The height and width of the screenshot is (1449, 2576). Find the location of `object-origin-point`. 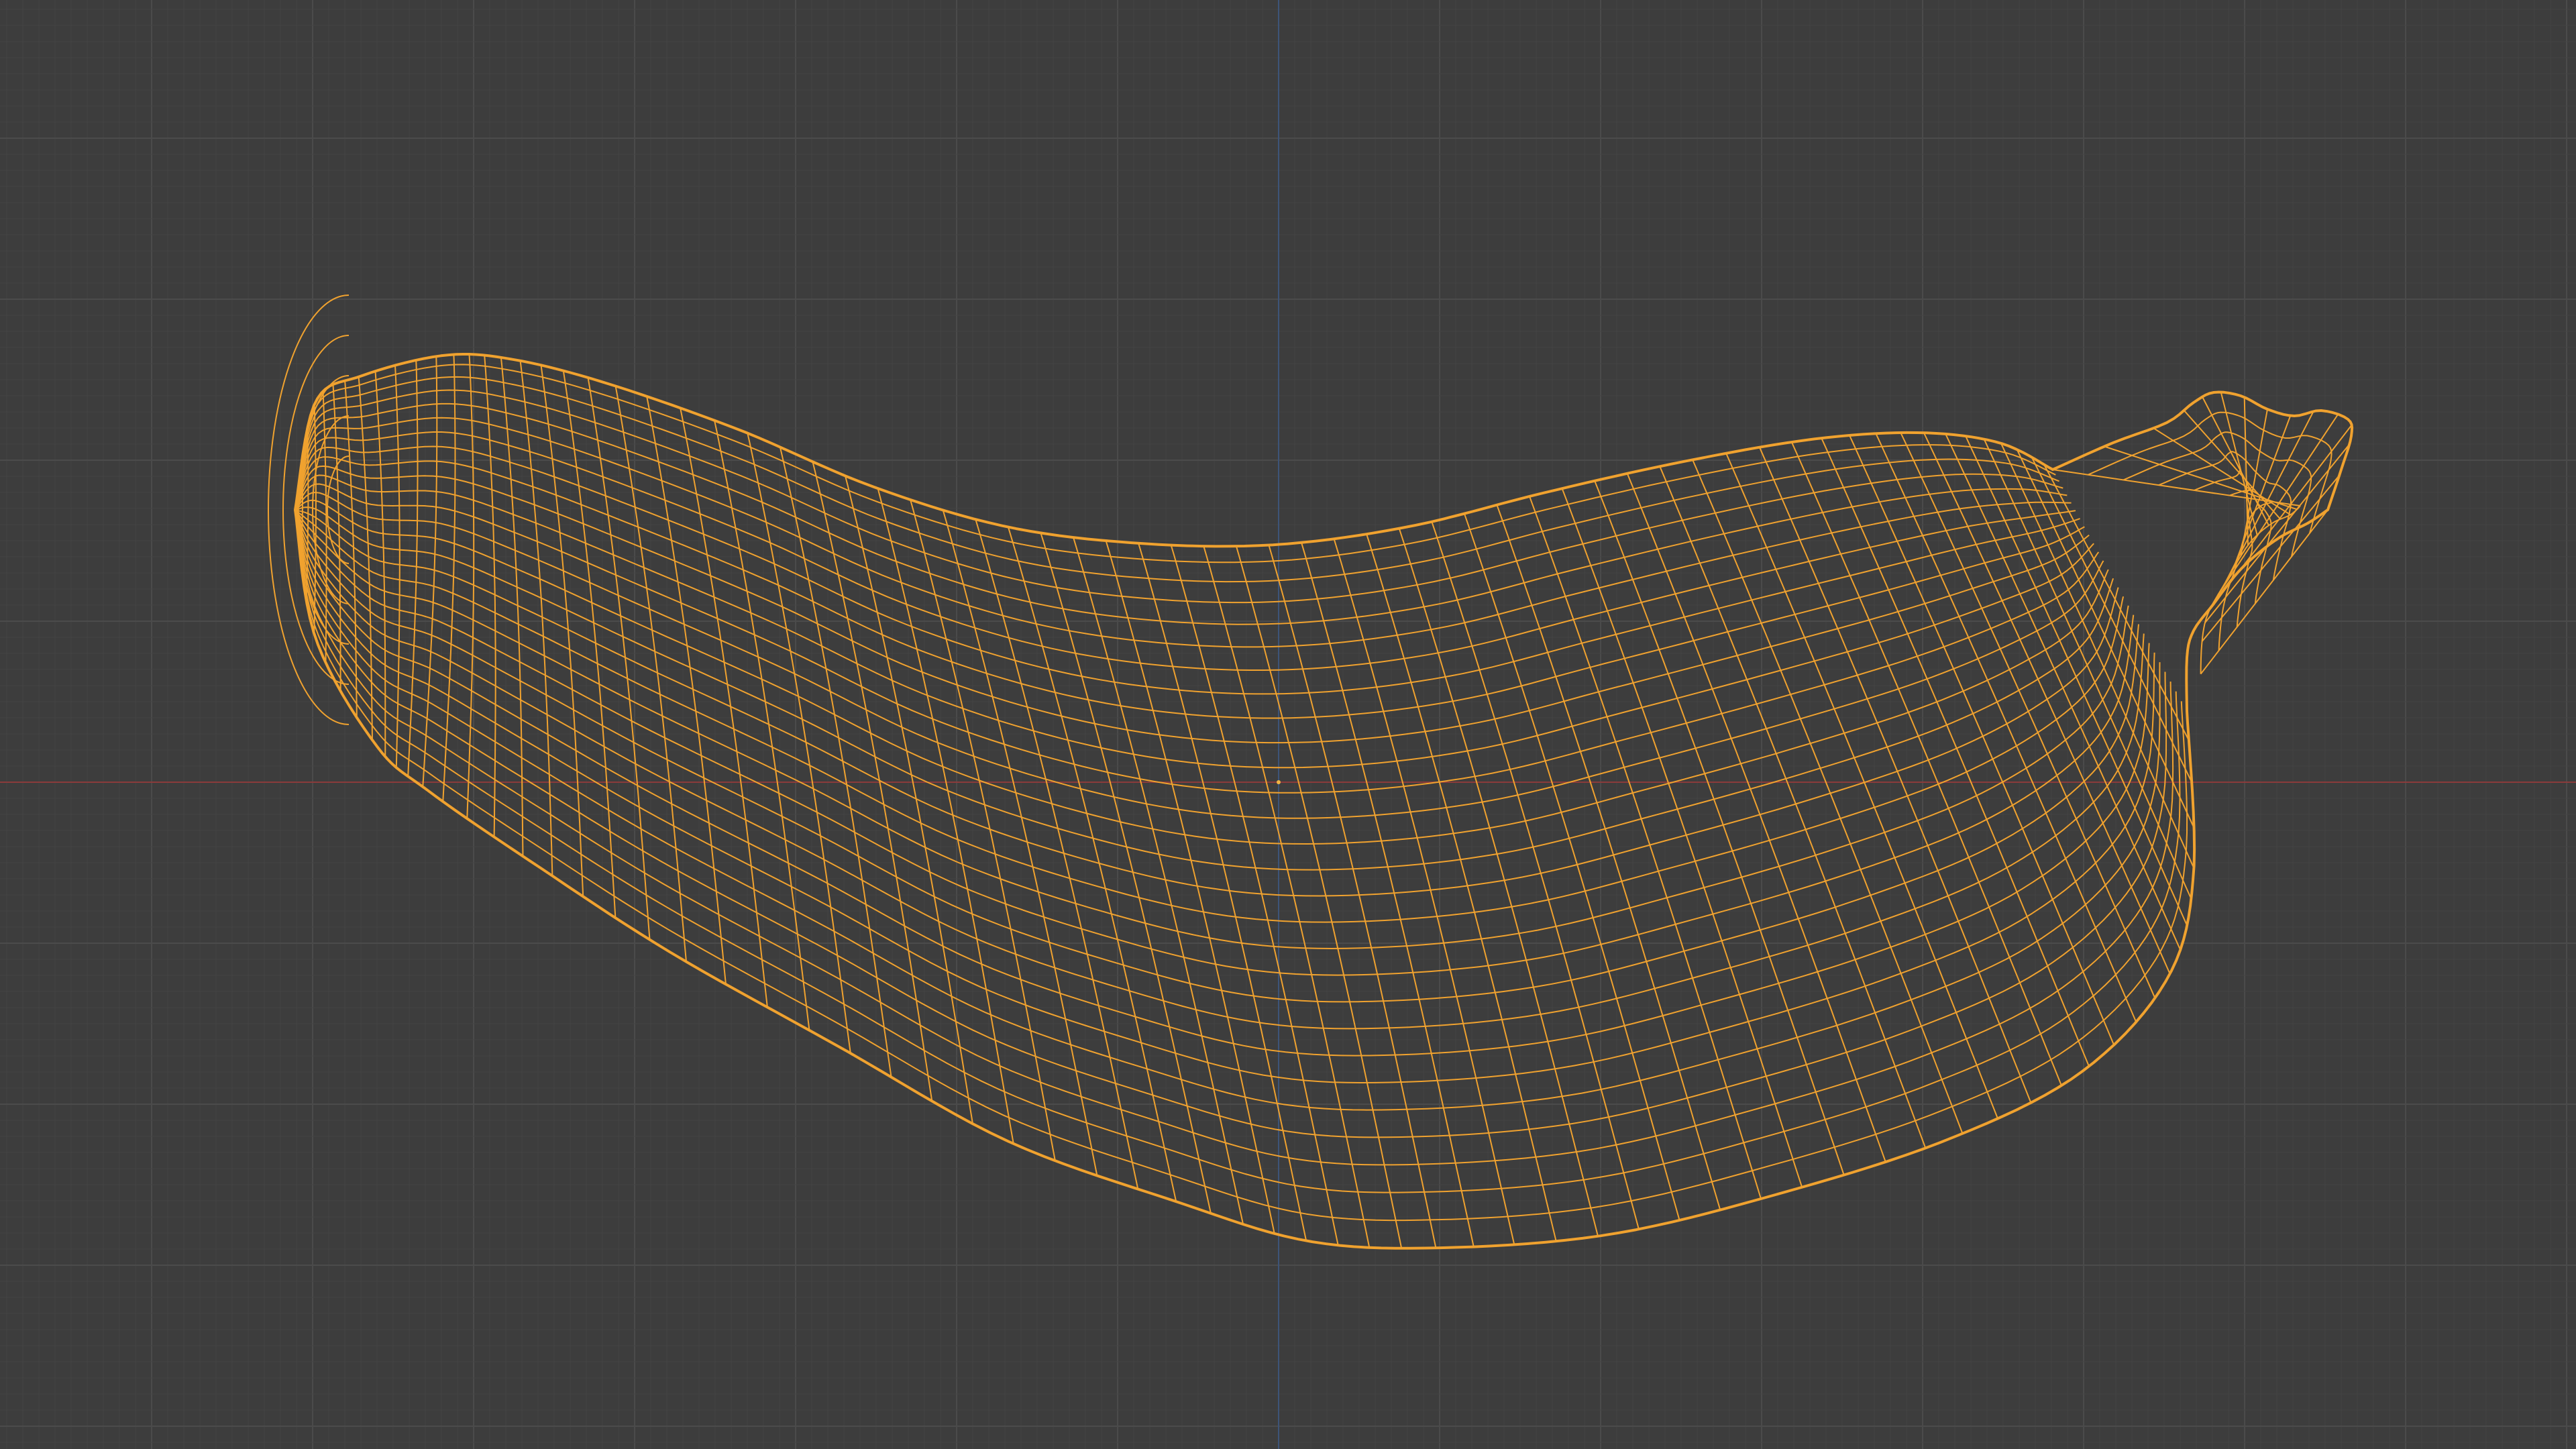

object-origin-point is located at coordinates (1279, 782).